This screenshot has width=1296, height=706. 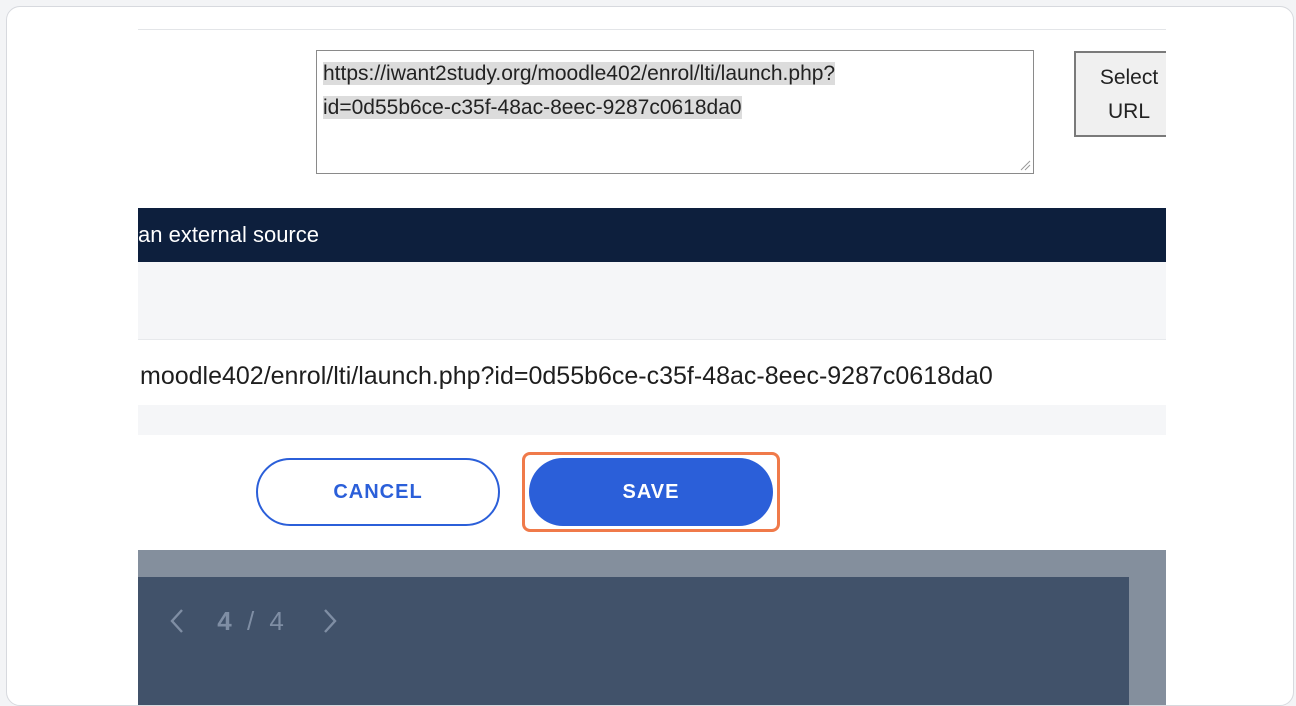 What do you see at coordinates (177, 621) in the screenshot?
I see `chevron-left-icon` at bounding box center [177, 621].